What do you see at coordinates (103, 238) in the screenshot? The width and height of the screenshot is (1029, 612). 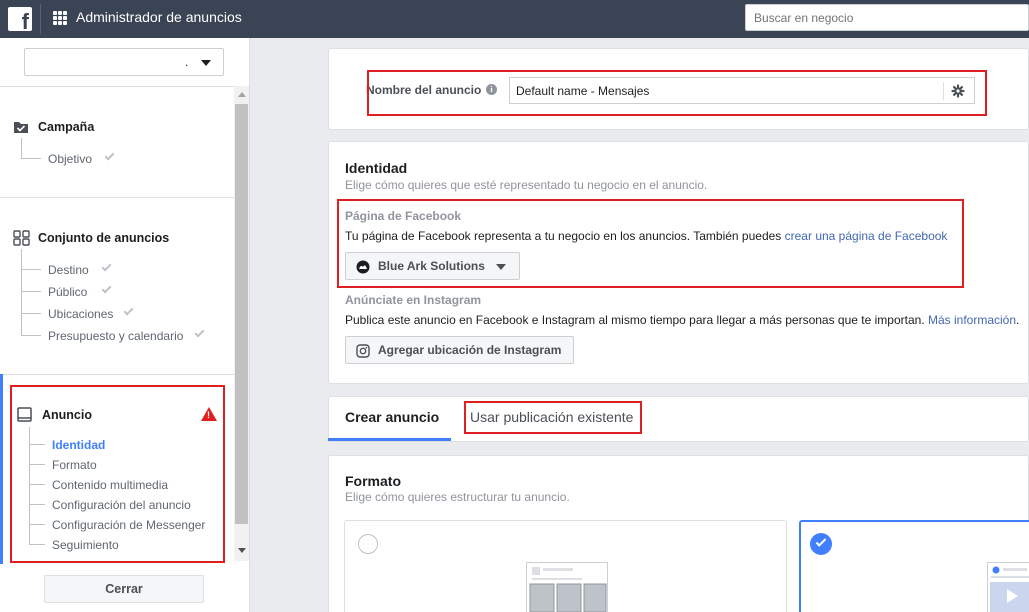 I see `sidebar-item-adset: Conjunto de anuncios` at bounding box center [103, 238].